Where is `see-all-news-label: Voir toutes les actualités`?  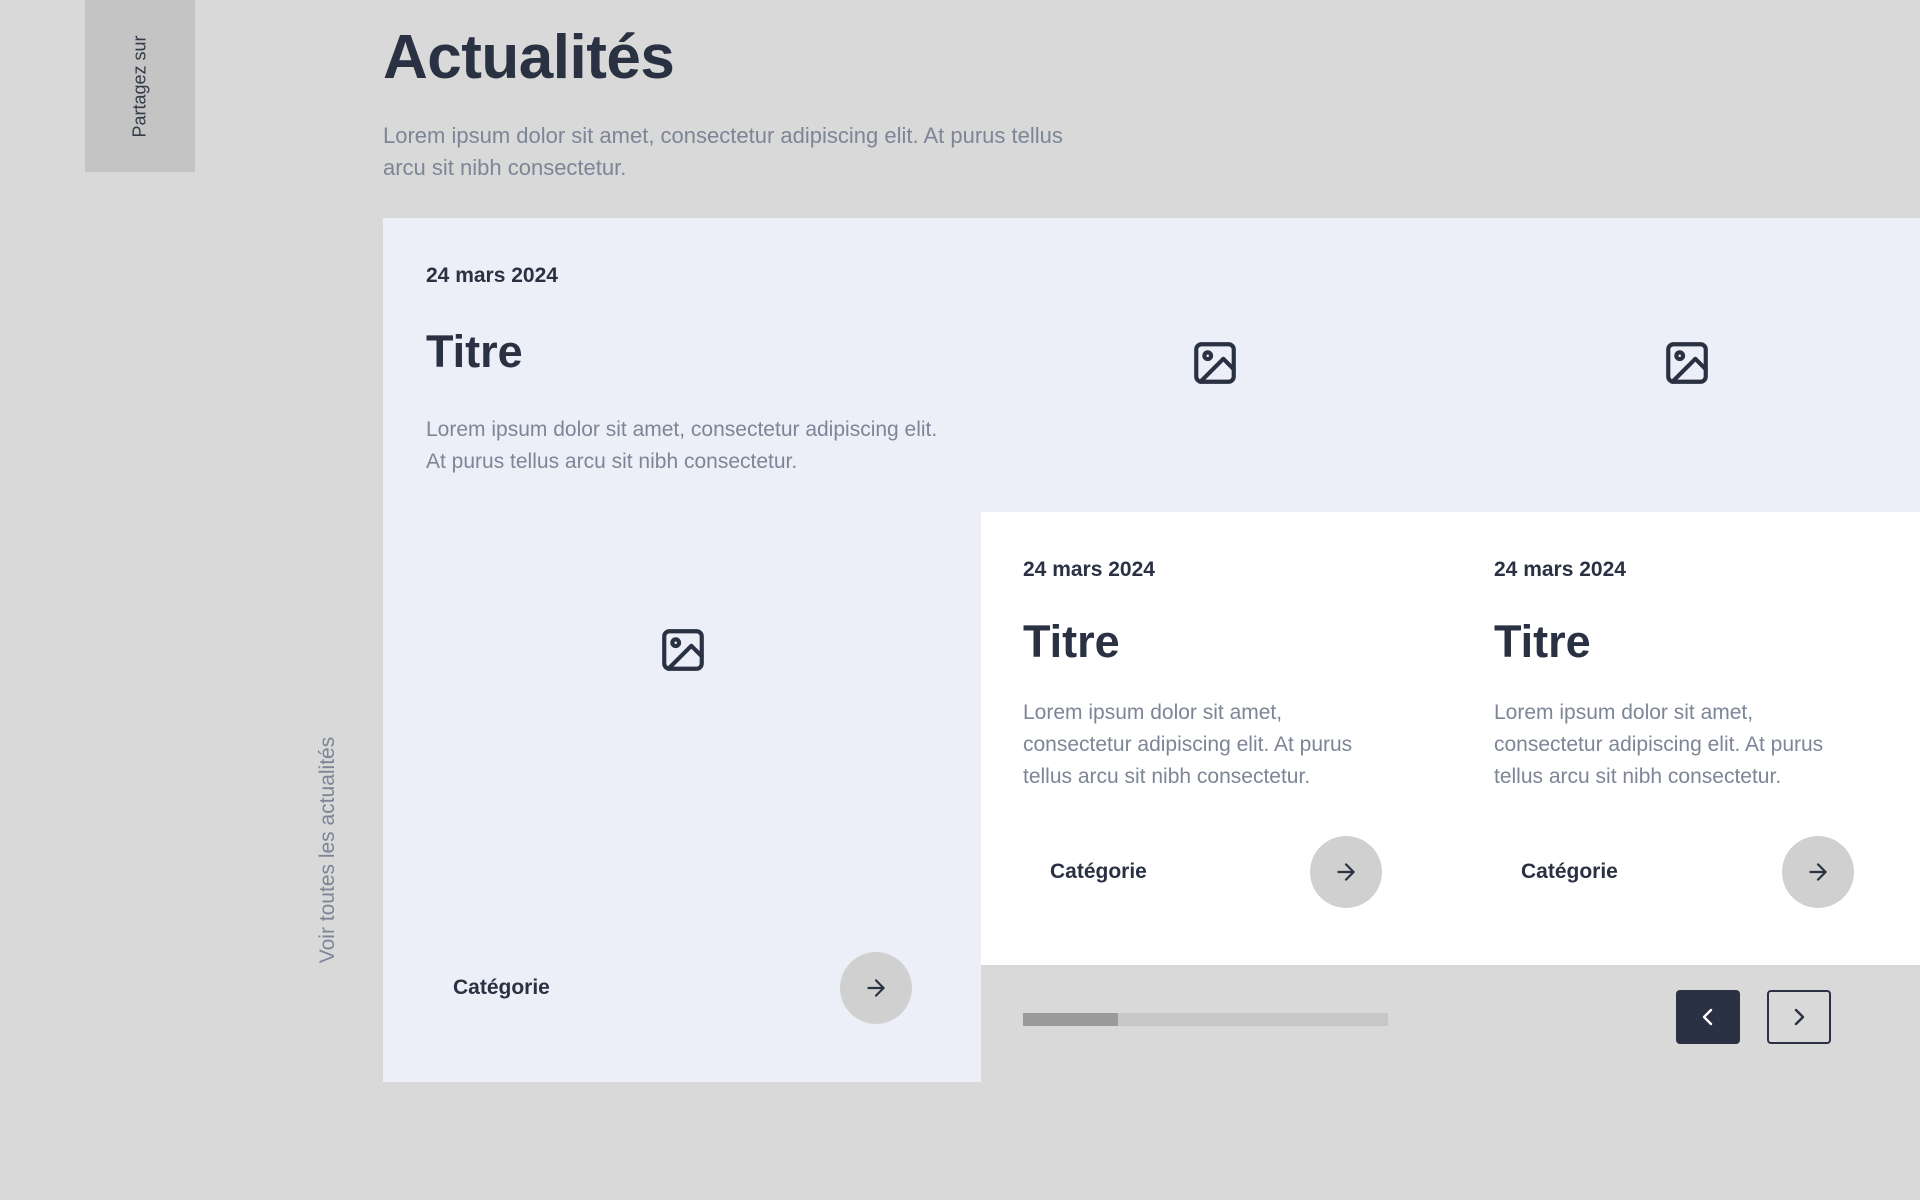
see-all-news-label: Voir toutes les actualités is located at coordinates (327, 850).